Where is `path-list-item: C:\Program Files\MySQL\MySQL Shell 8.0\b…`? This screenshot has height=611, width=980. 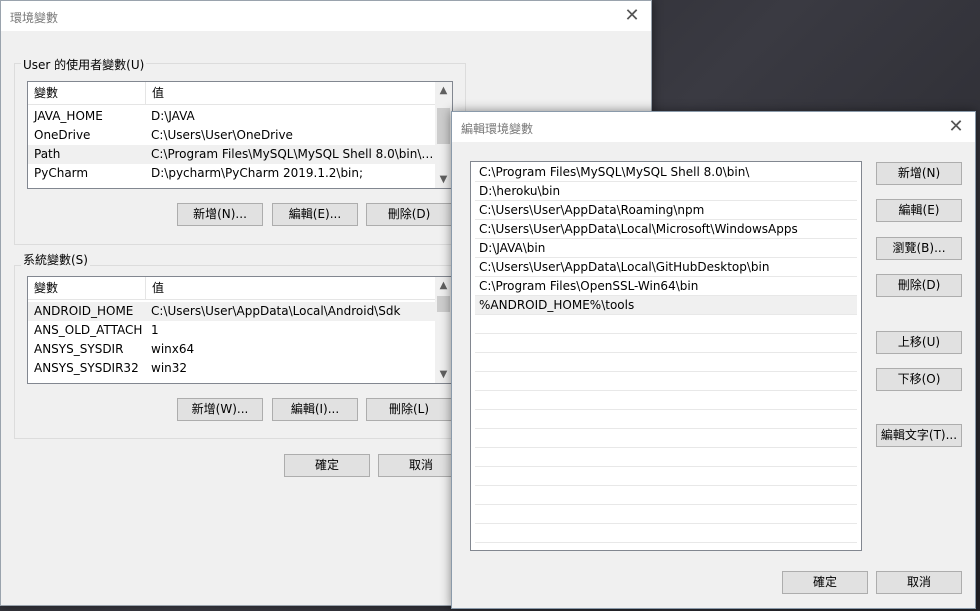 path-list-item: C:\Program Files\MySQL\MySQL Shell 8.0\b… is located at coordinates (666, 172).